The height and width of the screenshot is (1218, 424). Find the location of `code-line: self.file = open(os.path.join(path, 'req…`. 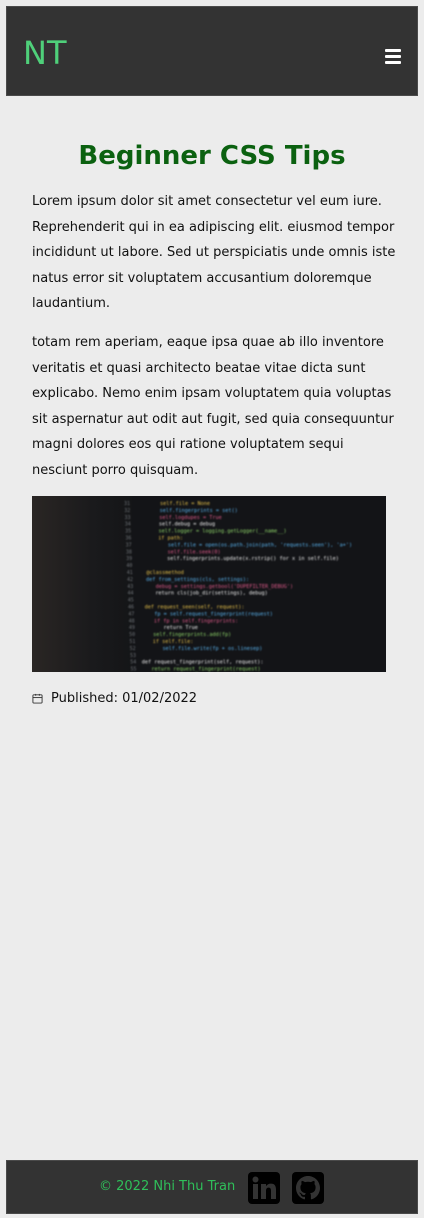

code-line: self.file = open(os.path.join(path, 'req… is located at coordinates (260, 545).